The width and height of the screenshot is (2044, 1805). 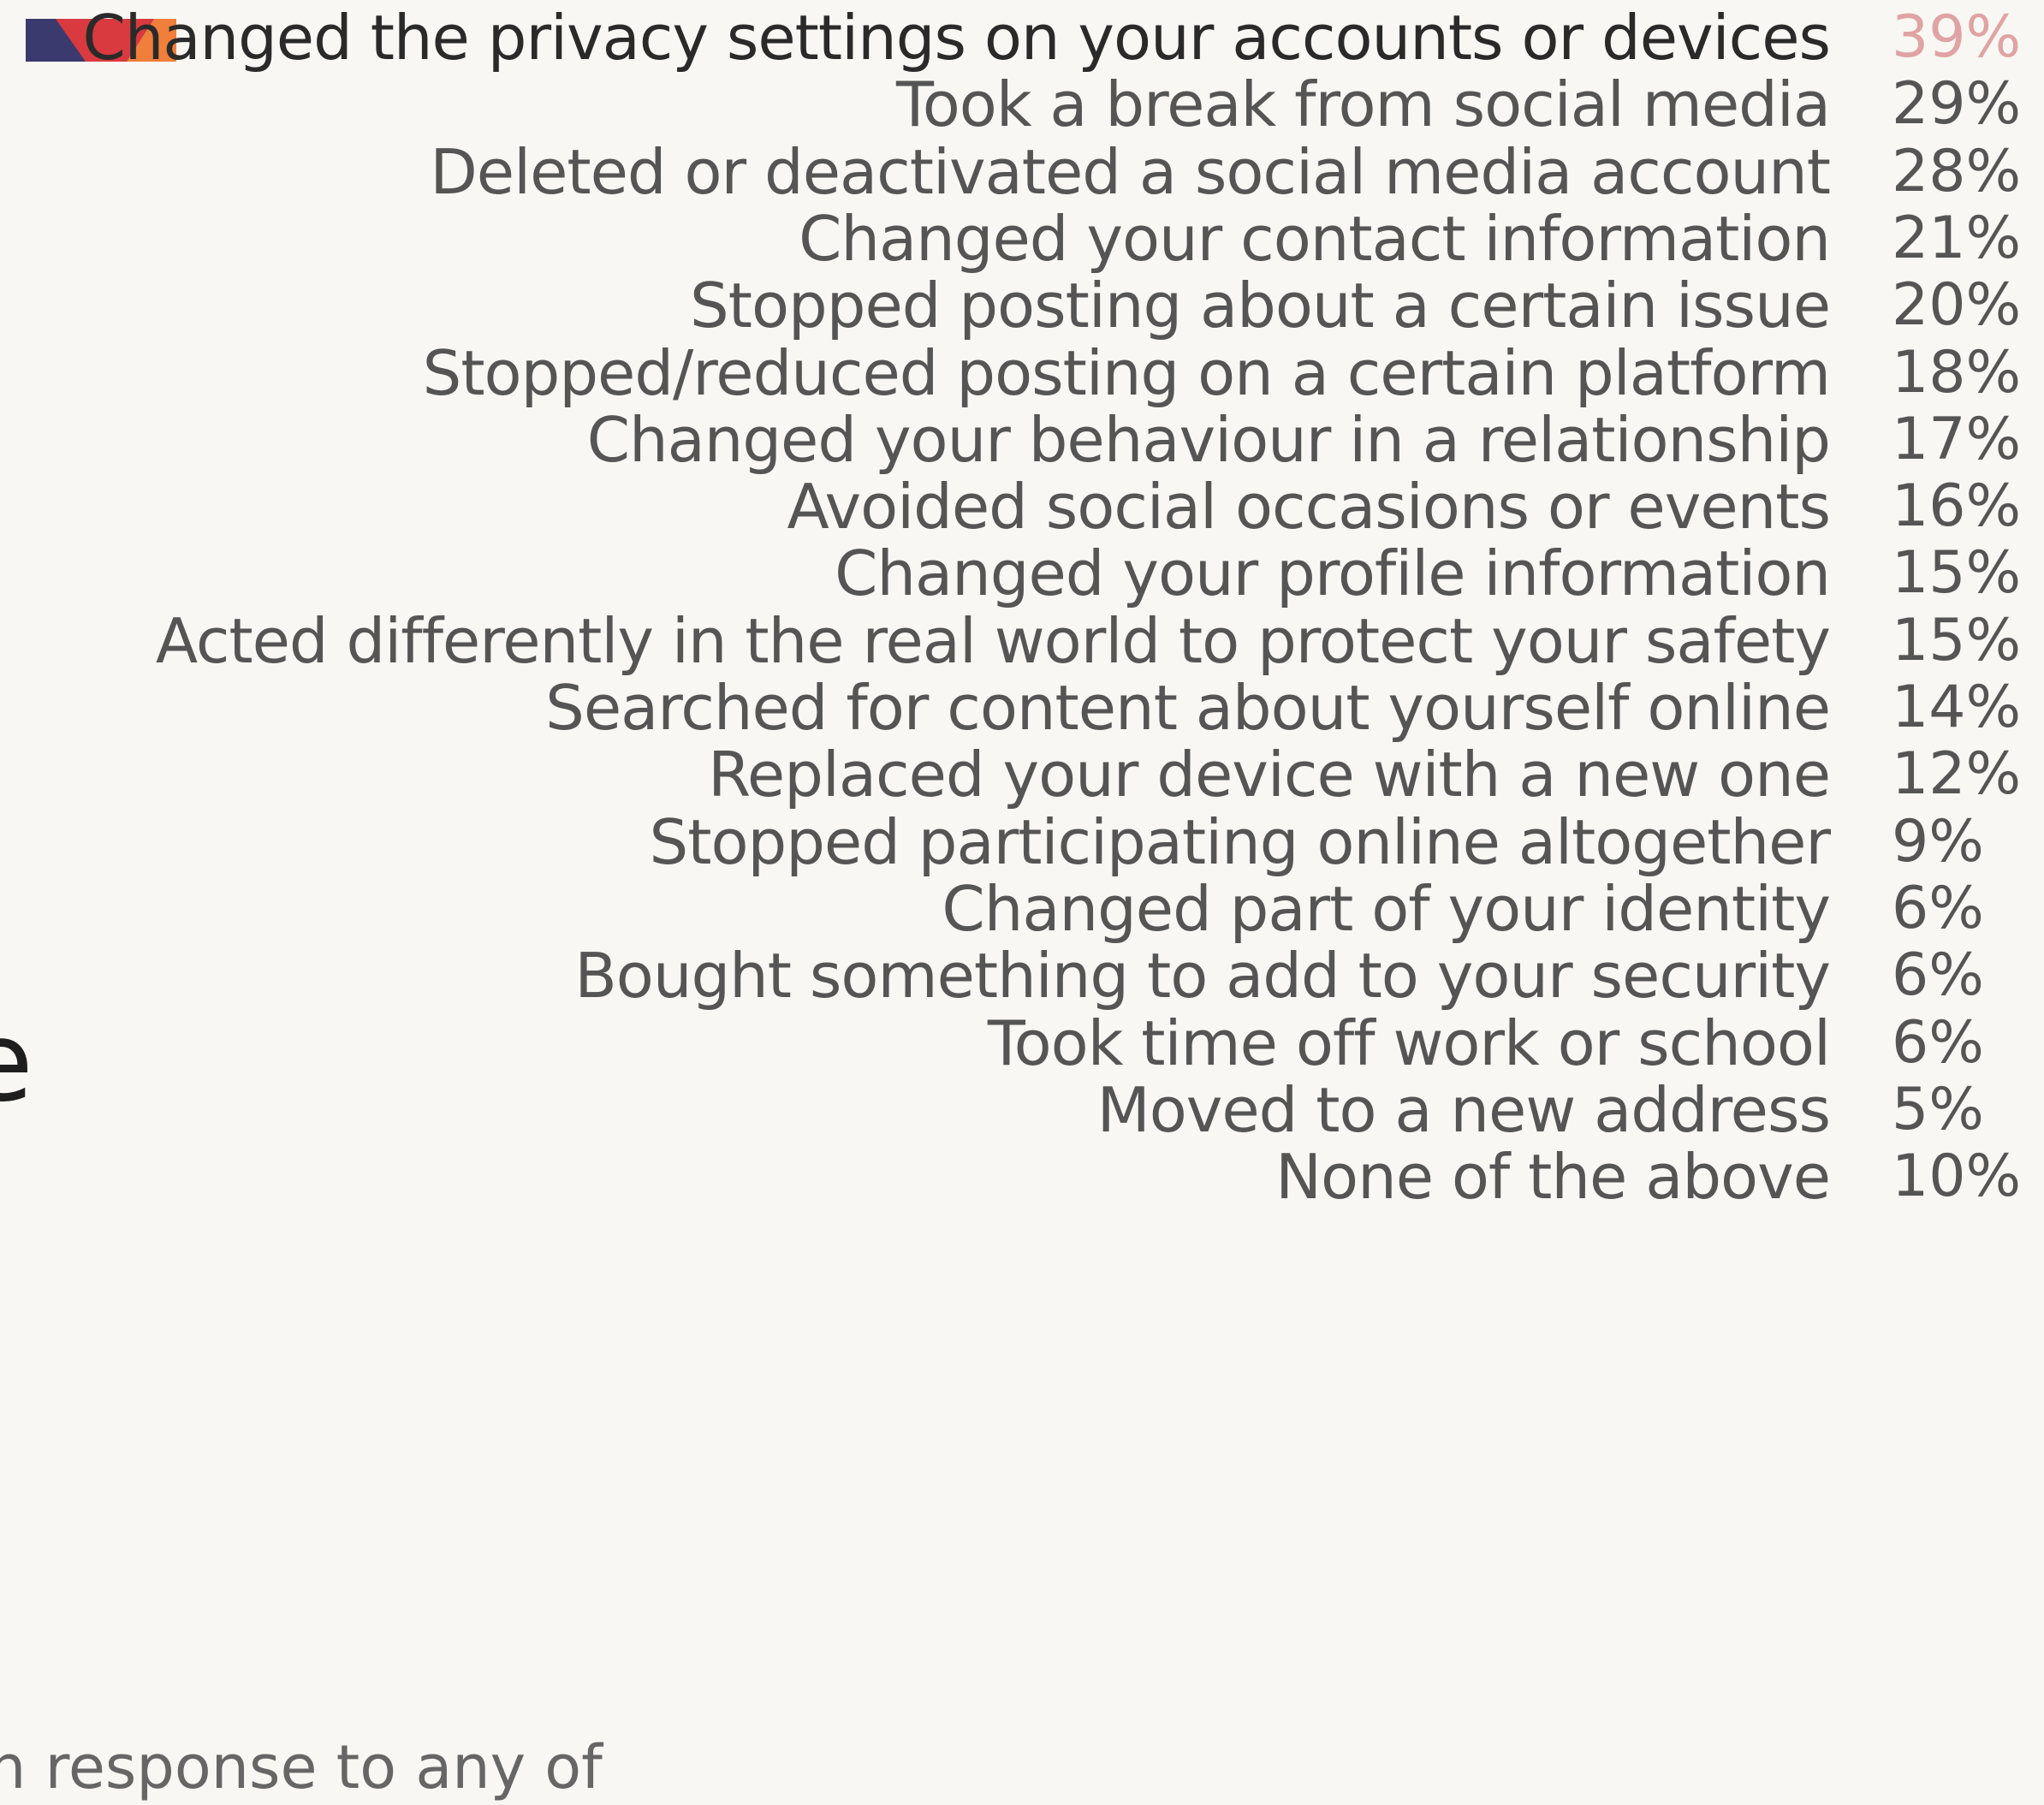 What do you see at coordinates (1957, 305) in the screenshot?
I see `data-label: 20%` at bounding box center [1957, 305].